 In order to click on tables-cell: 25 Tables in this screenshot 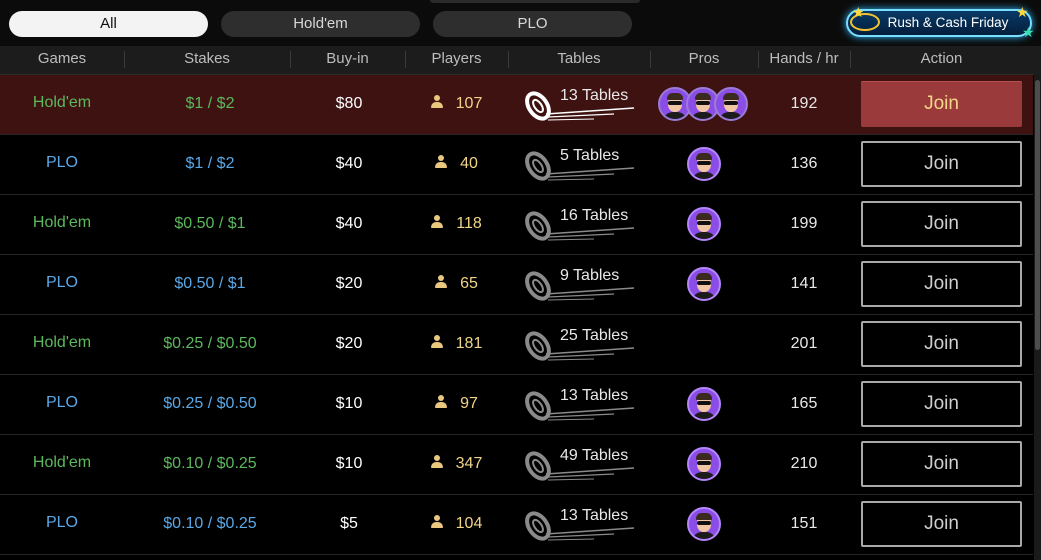, I will do `click(580, 344)`.